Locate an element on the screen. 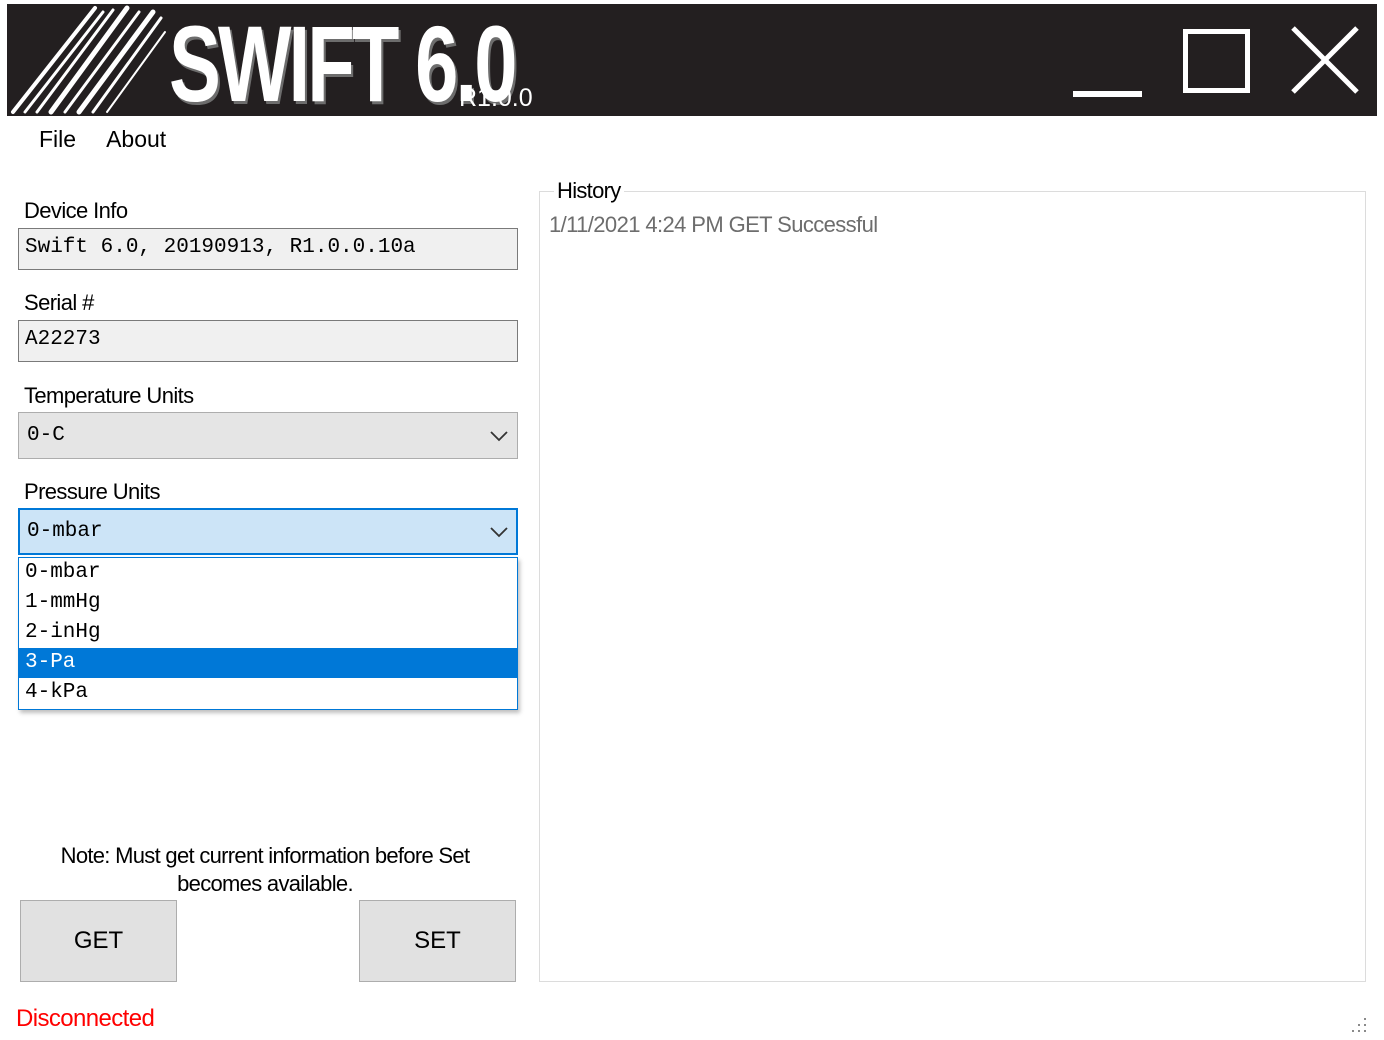  dropdown-option: 1-mmHg is located at coordinates (268, 603).